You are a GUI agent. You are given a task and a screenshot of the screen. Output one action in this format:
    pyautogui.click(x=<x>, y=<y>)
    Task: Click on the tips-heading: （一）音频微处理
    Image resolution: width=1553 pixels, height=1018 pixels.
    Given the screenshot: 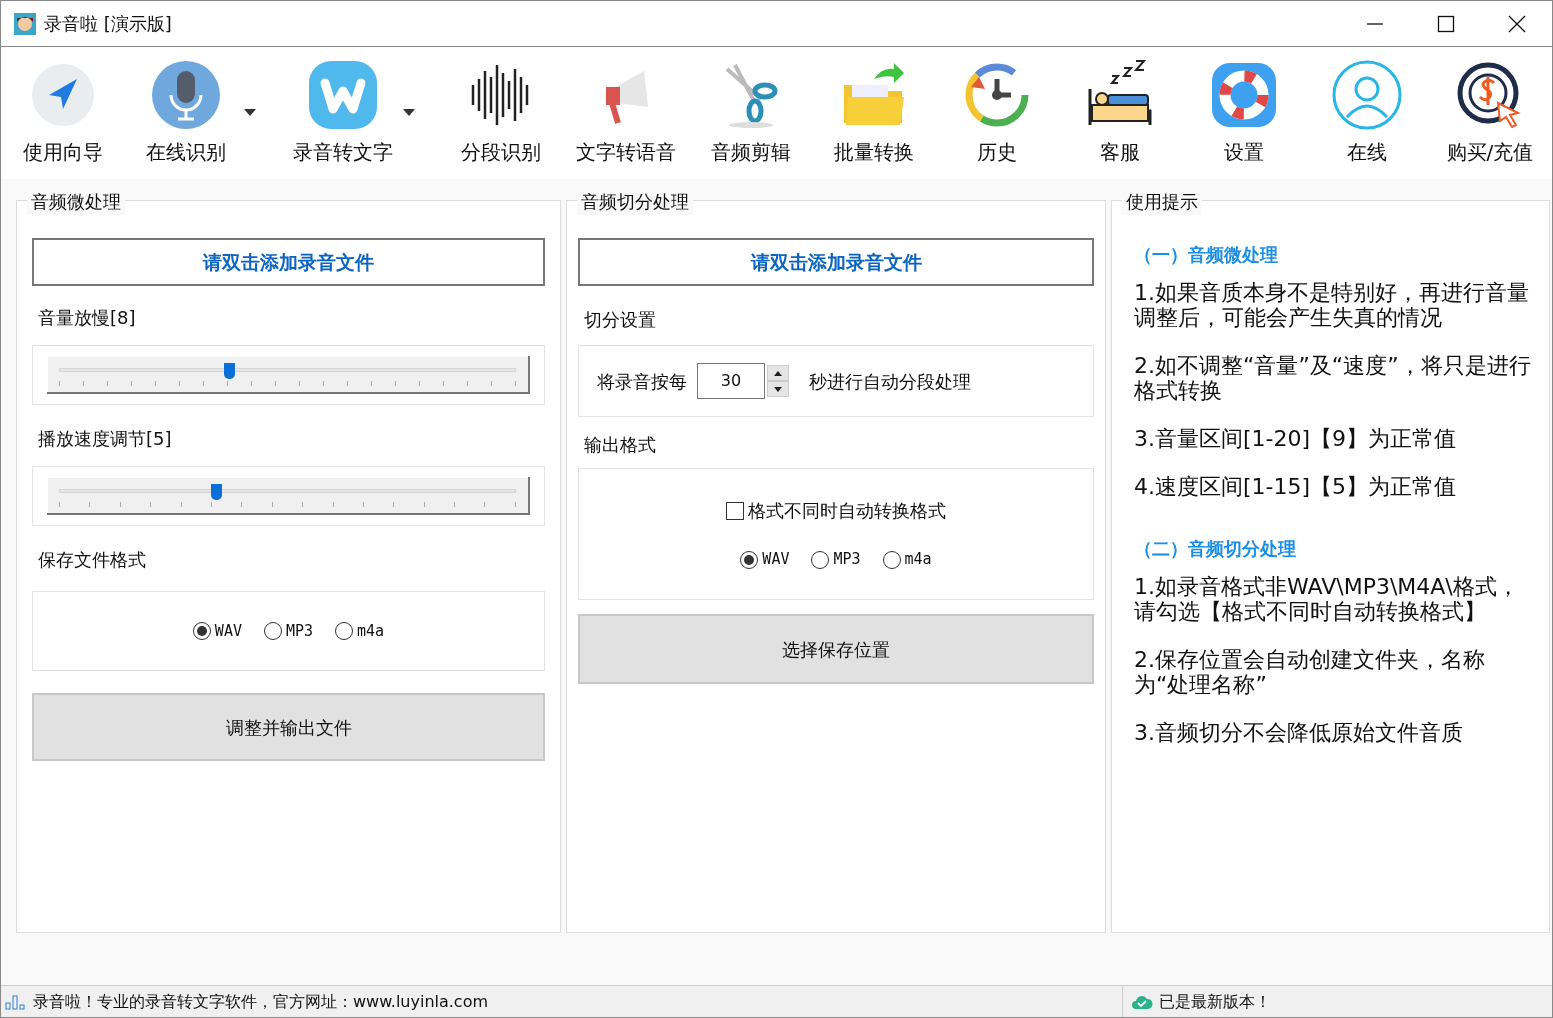 What is the action you would take?
    pyautogui.click(x=1206, y=255)
    